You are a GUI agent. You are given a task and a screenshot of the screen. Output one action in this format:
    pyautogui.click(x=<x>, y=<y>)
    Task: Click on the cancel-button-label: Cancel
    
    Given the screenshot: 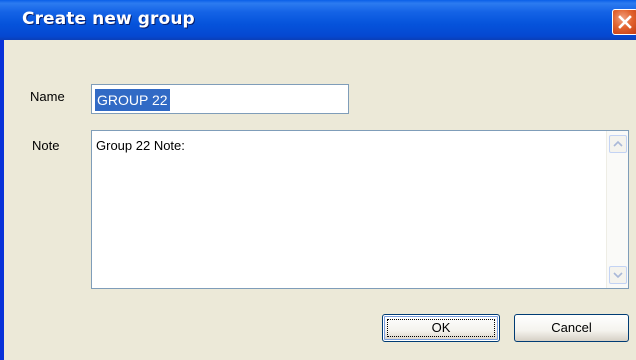 What is the action you would take?
    pyautogui.click(x=571, y=327)
    